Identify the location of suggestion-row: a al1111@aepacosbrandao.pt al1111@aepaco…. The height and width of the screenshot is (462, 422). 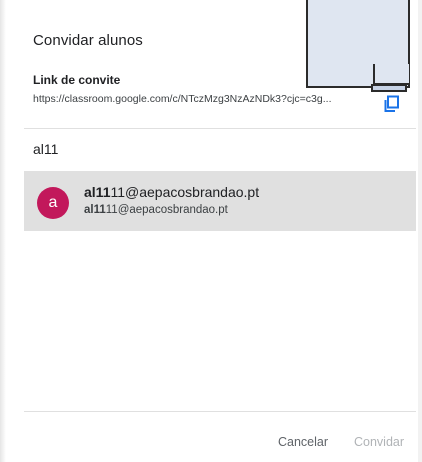
(220, 201).